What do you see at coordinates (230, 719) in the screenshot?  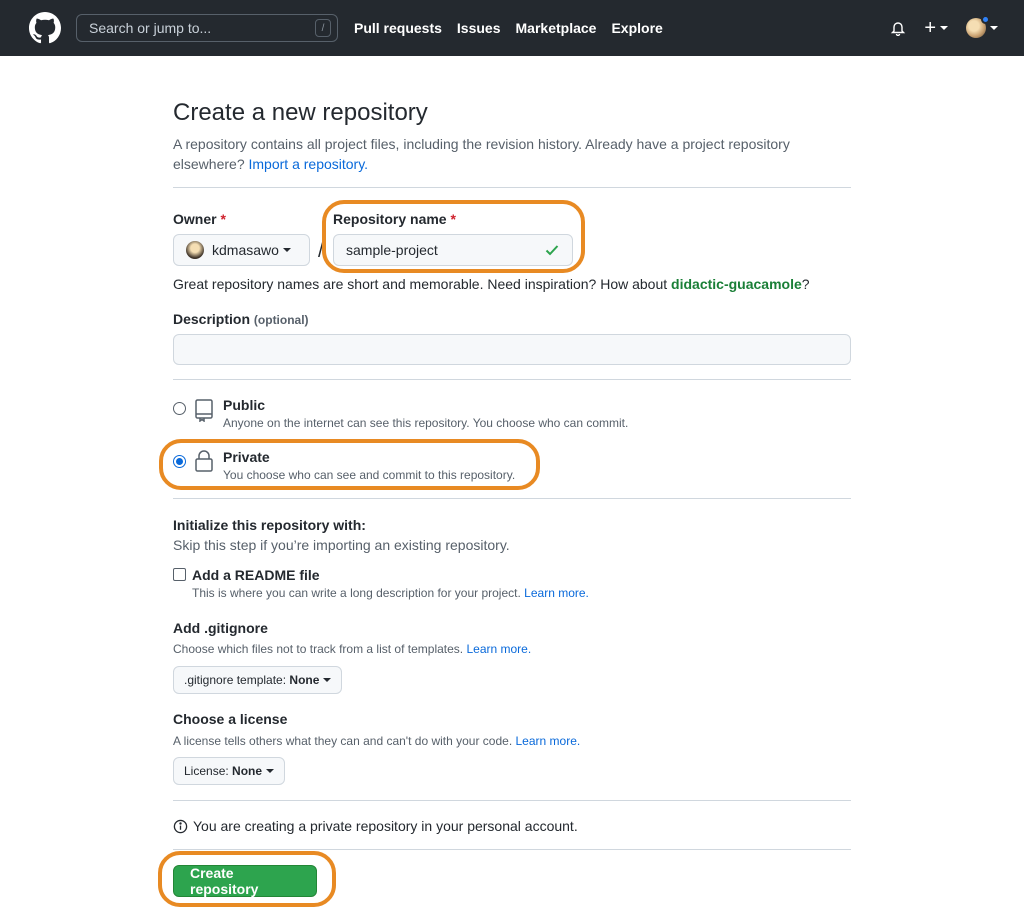 I see `license-title: Choose a license` at bounding box center [230, 719].